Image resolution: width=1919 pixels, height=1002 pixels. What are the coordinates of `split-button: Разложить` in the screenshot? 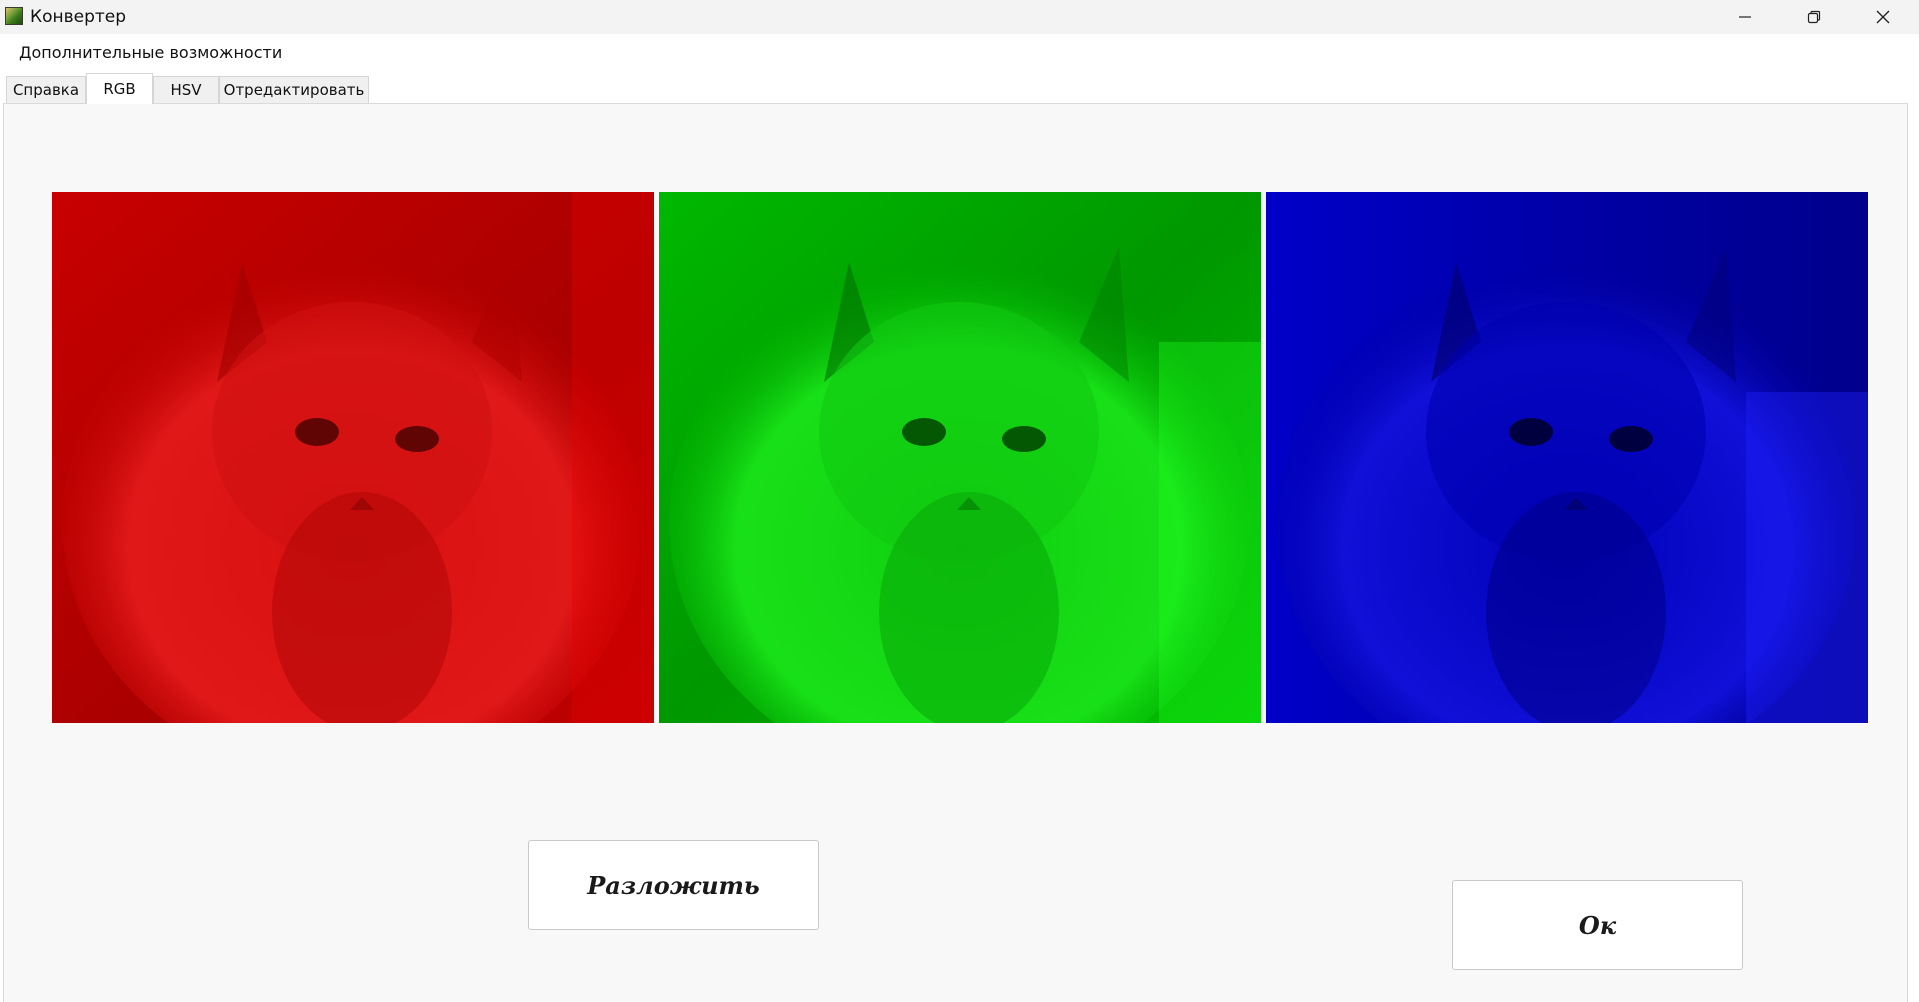 It's located at (673, 885).